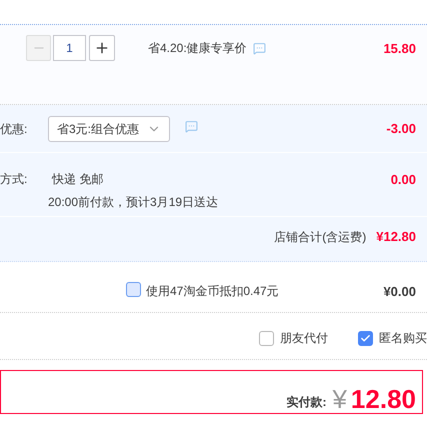  I want to click on shipping-amount: 0.00, so click(403, 180).